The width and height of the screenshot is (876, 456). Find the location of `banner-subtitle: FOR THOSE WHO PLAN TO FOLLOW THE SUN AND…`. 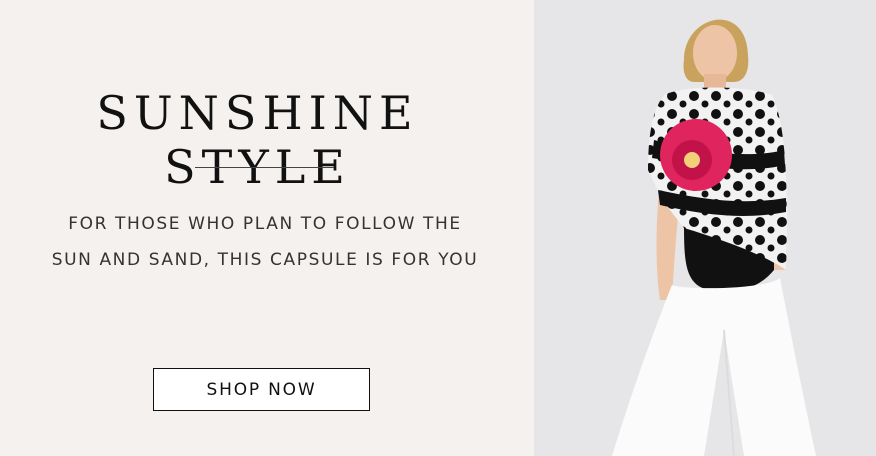

banner-subtitle: FOR THOSE WHO PLAN TO FOLLOW THE SUN AND… is located at coordinates (265, 242).